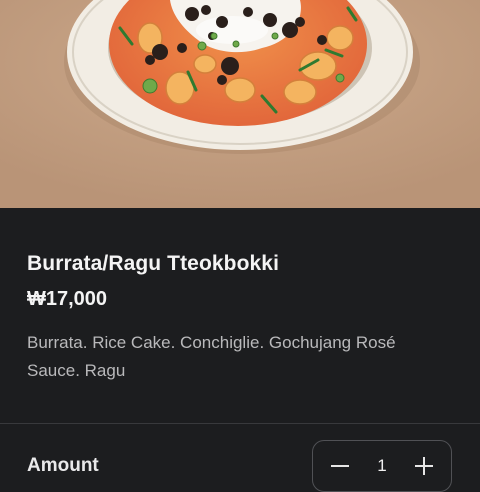 The image size is (480, 492). I want to click on quantity-stepper: 1, so click(382, 466).